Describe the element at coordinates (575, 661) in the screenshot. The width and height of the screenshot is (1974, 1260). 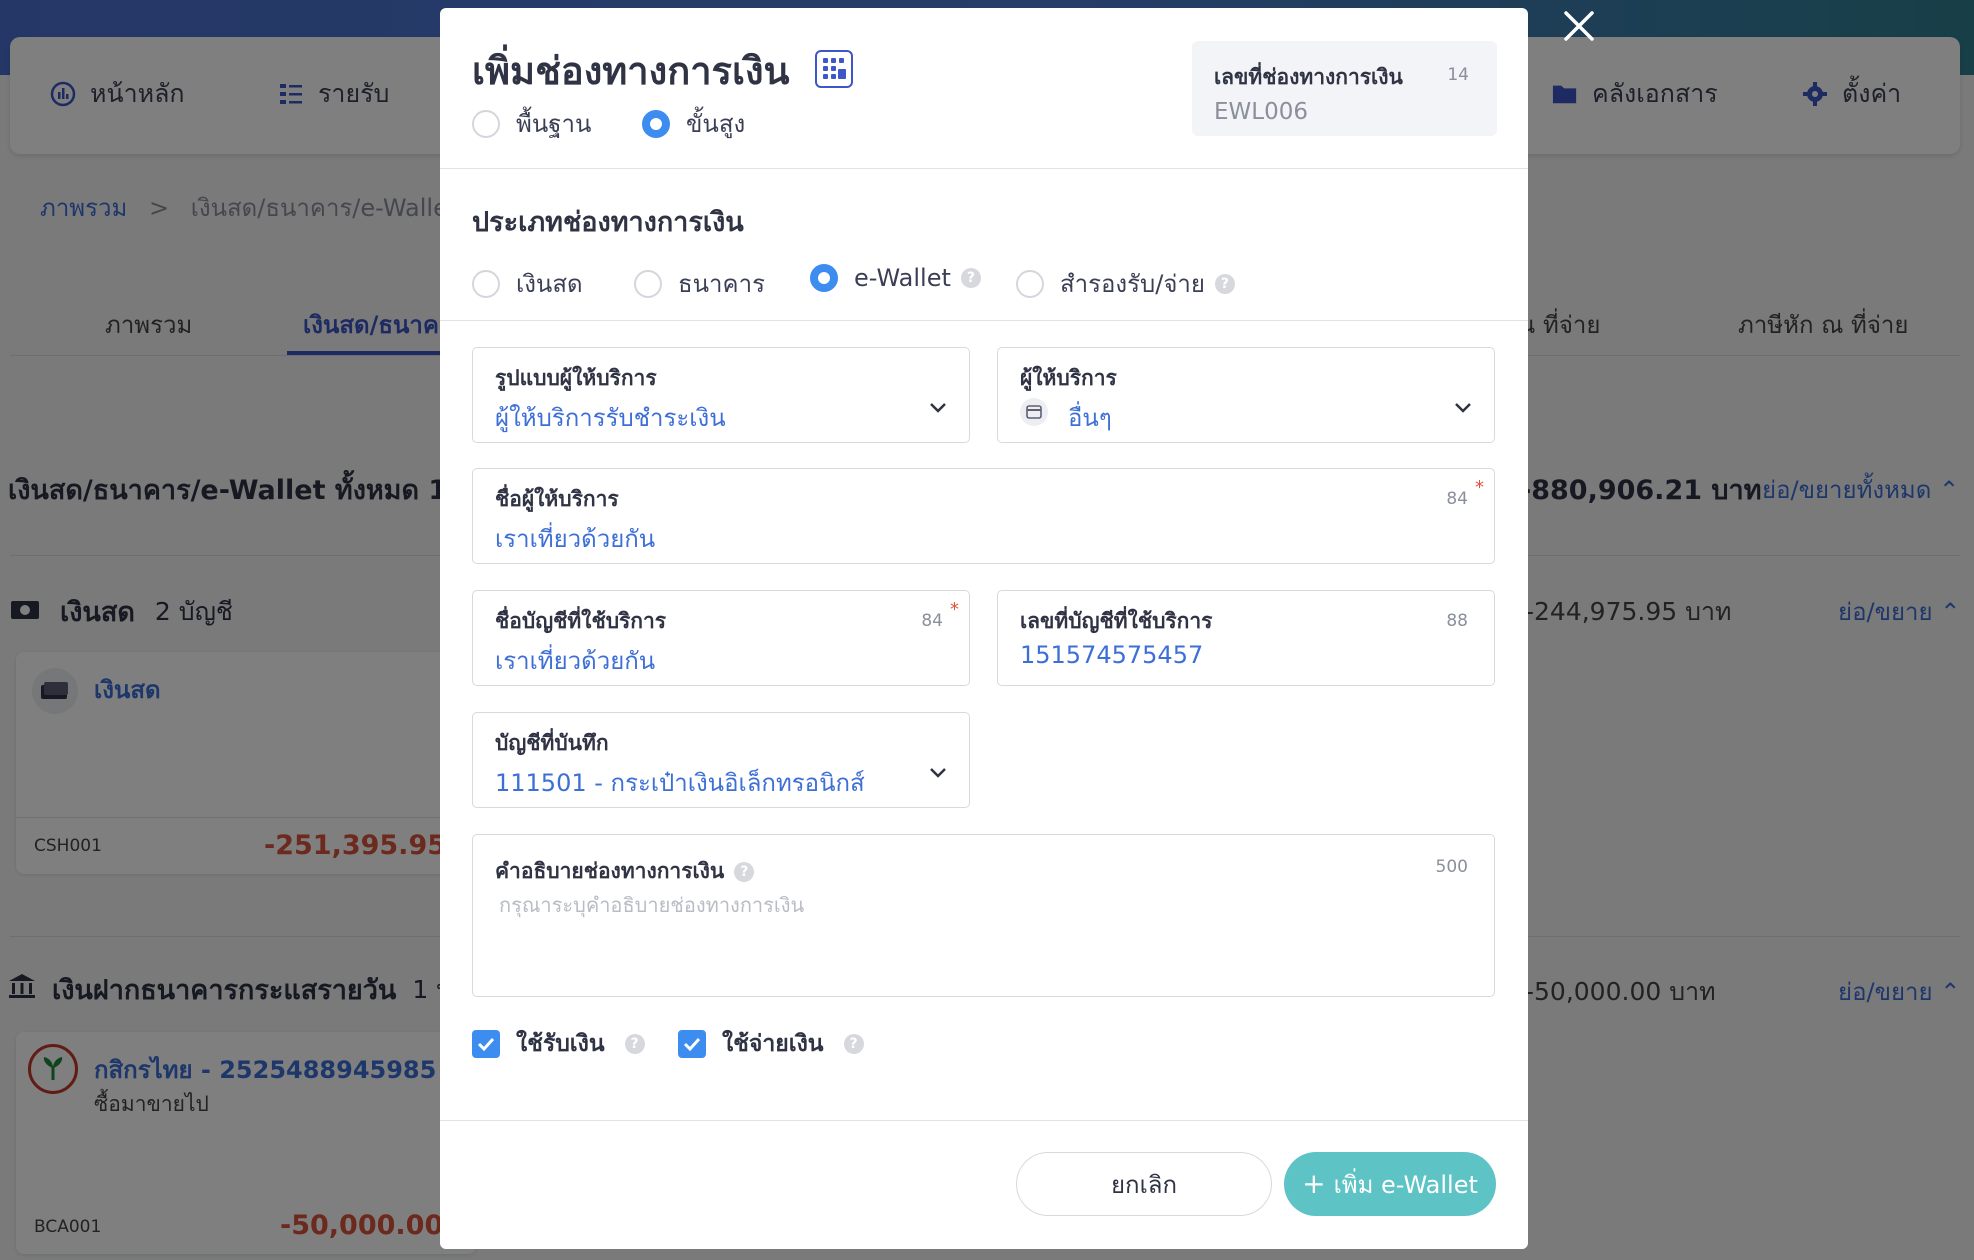
I see `account-name-value: เราเที่ยวด้วยกัน` at that location.